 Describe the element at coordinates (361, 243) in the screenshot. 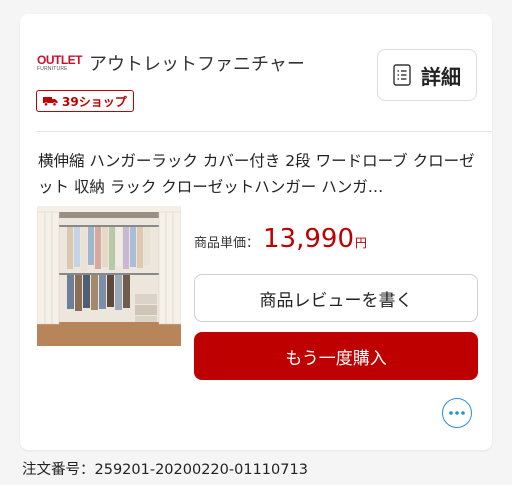

I see `price-unit: 円` at that location.